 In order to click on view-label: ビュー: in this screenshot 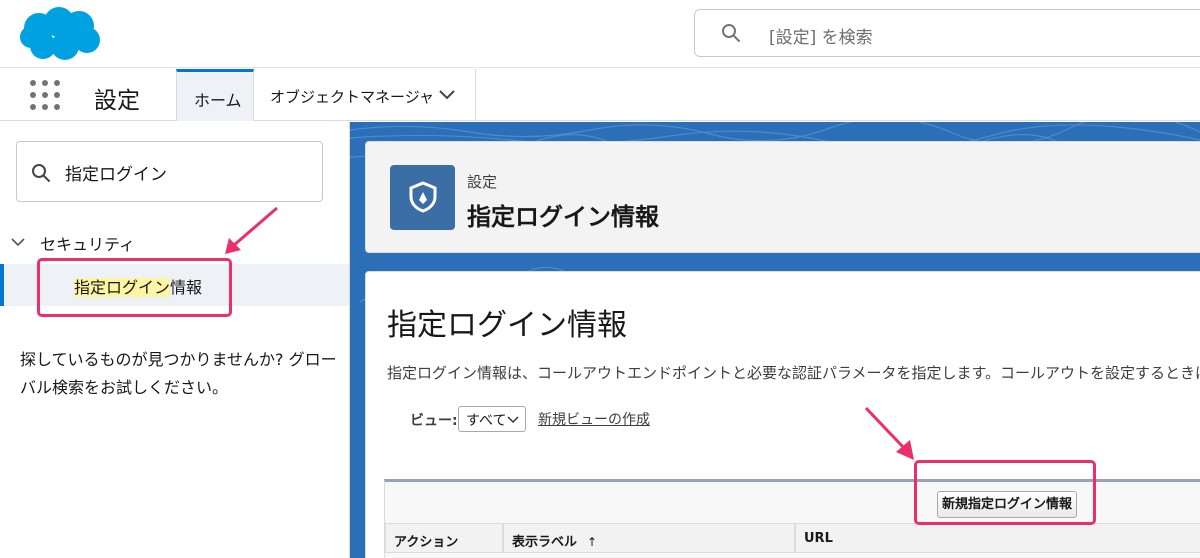, I will do `click(434, 421)`.